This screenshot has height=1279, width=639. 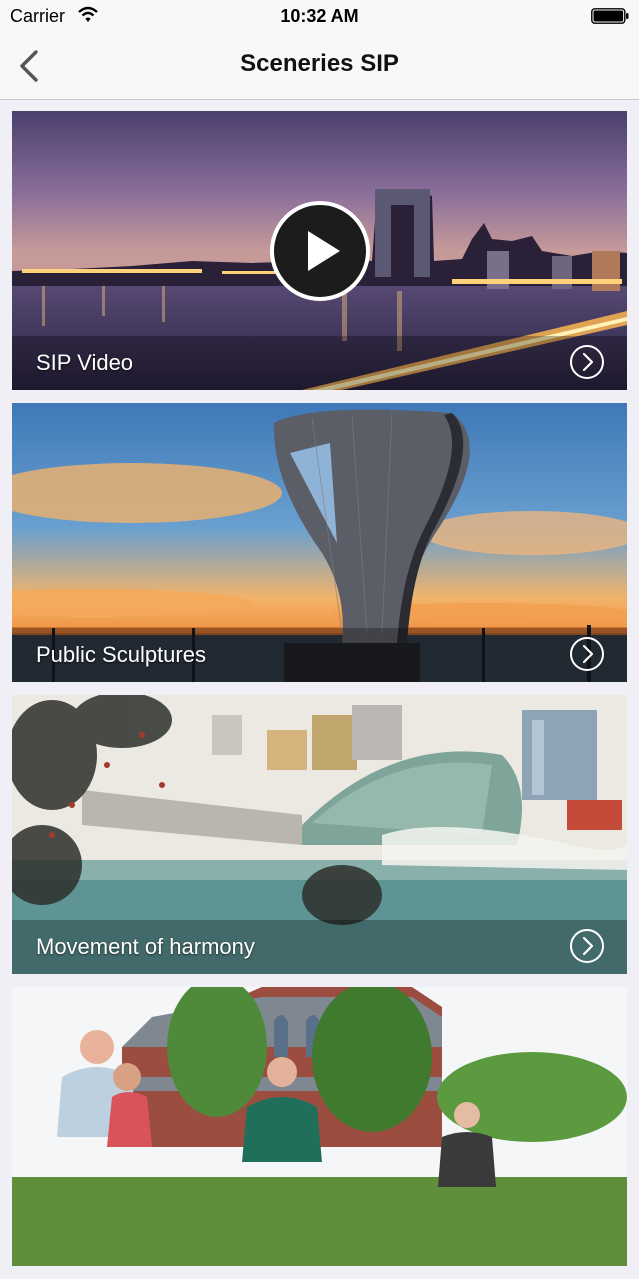 I want to click on battery-icon, so click(x=610, y=16).